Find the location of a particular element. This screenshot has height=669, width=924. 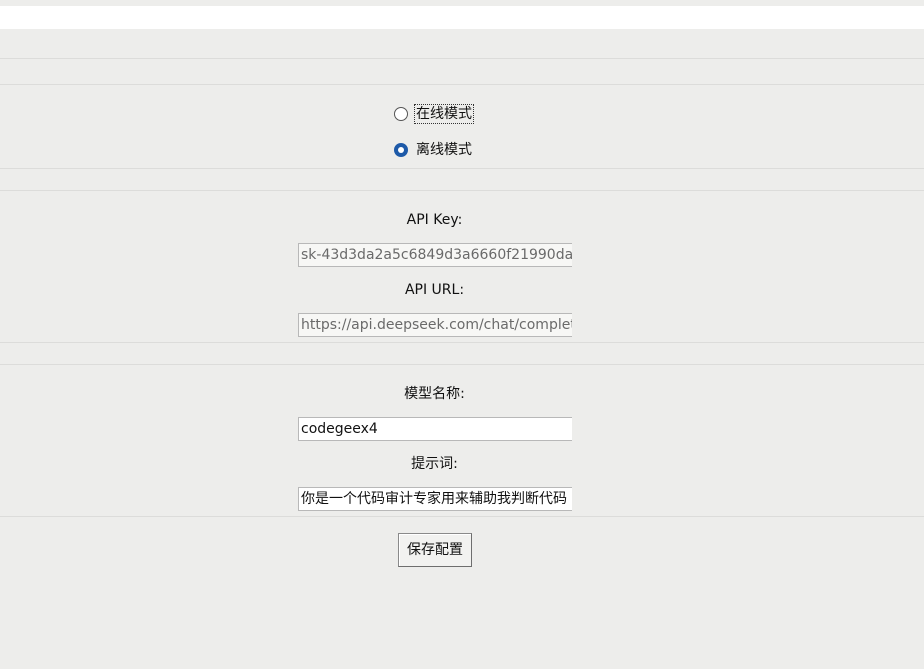

radio-offline-label: 离线模式 is located at coordinates (444, 150).